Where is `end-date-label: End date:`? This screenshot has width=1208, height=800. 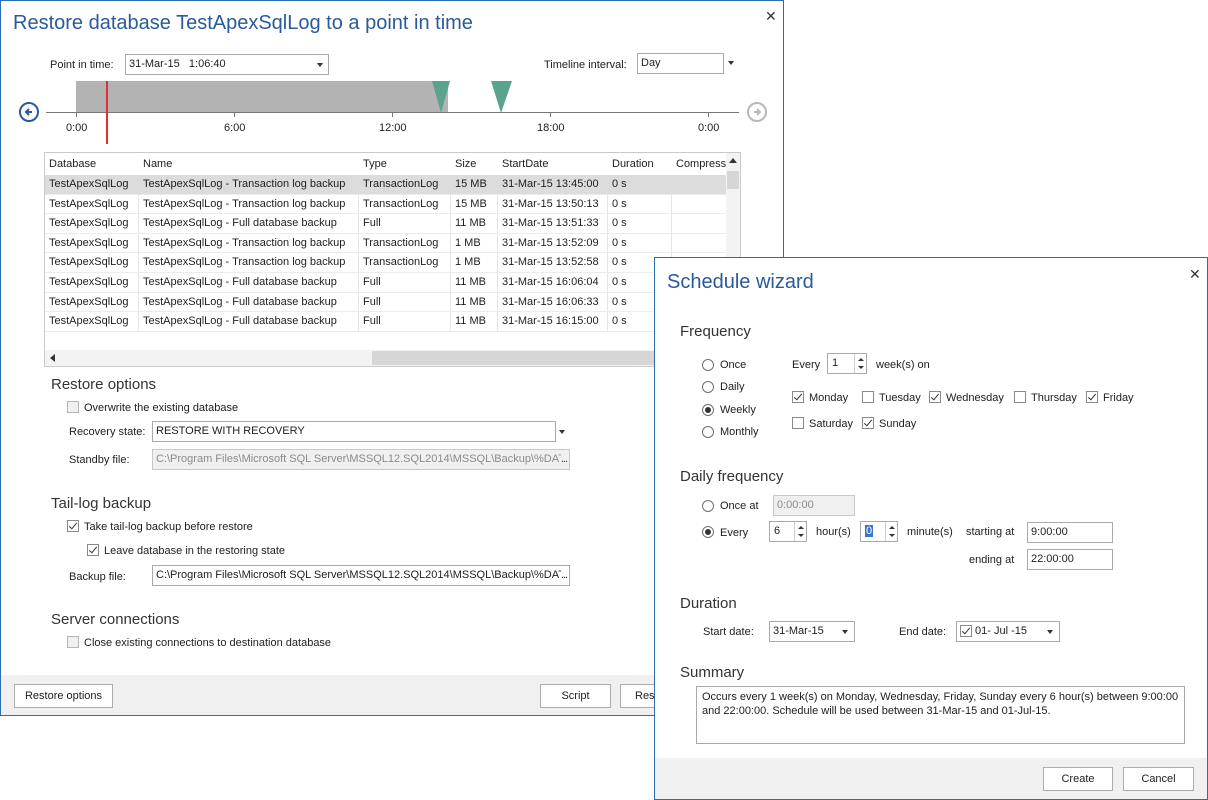
end-date-label: End date: is located at coordinates (923, 632).